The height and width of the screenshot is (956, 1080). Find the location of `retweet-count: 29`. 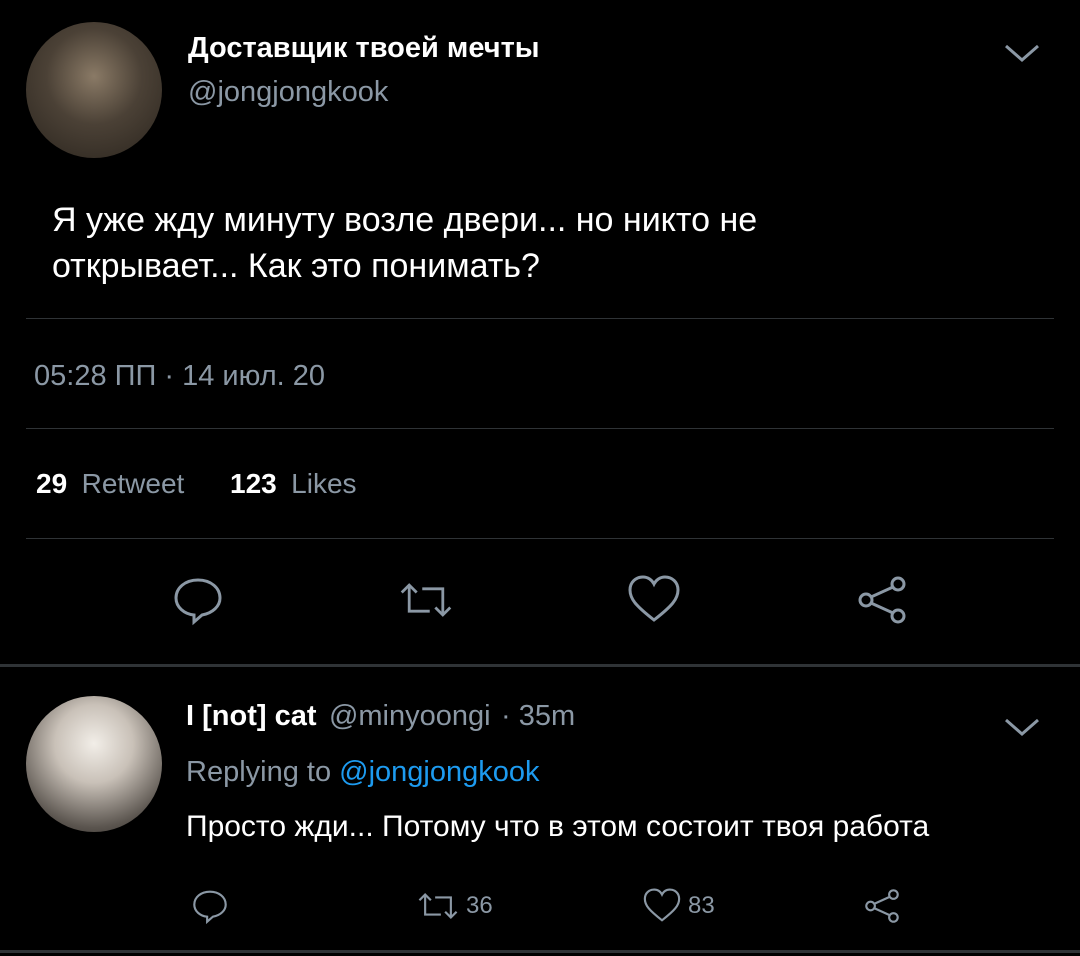

retweet-count: 29 is located at coordinates (52, 483).